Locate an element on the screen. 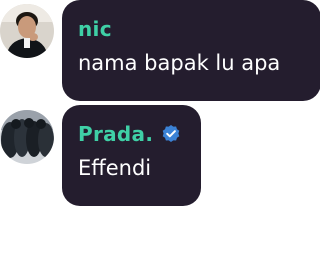 This screenshot has width=320, height=259. message-text: nama bapak lu apa is located at coordinates (179, 63).